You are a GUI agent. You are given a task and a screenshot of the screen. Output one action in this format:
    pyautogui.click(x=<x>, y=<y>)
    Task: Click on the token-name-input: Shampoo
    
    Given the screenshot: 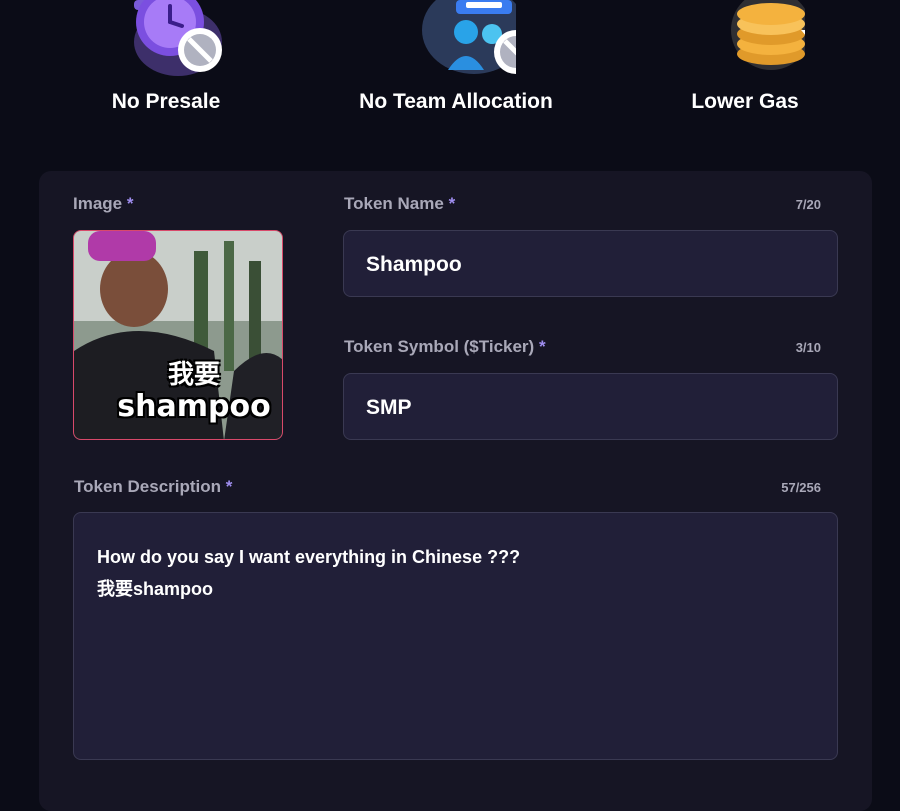 What is the action you would take?
    pyautogui.click(x=590, y=263)
    